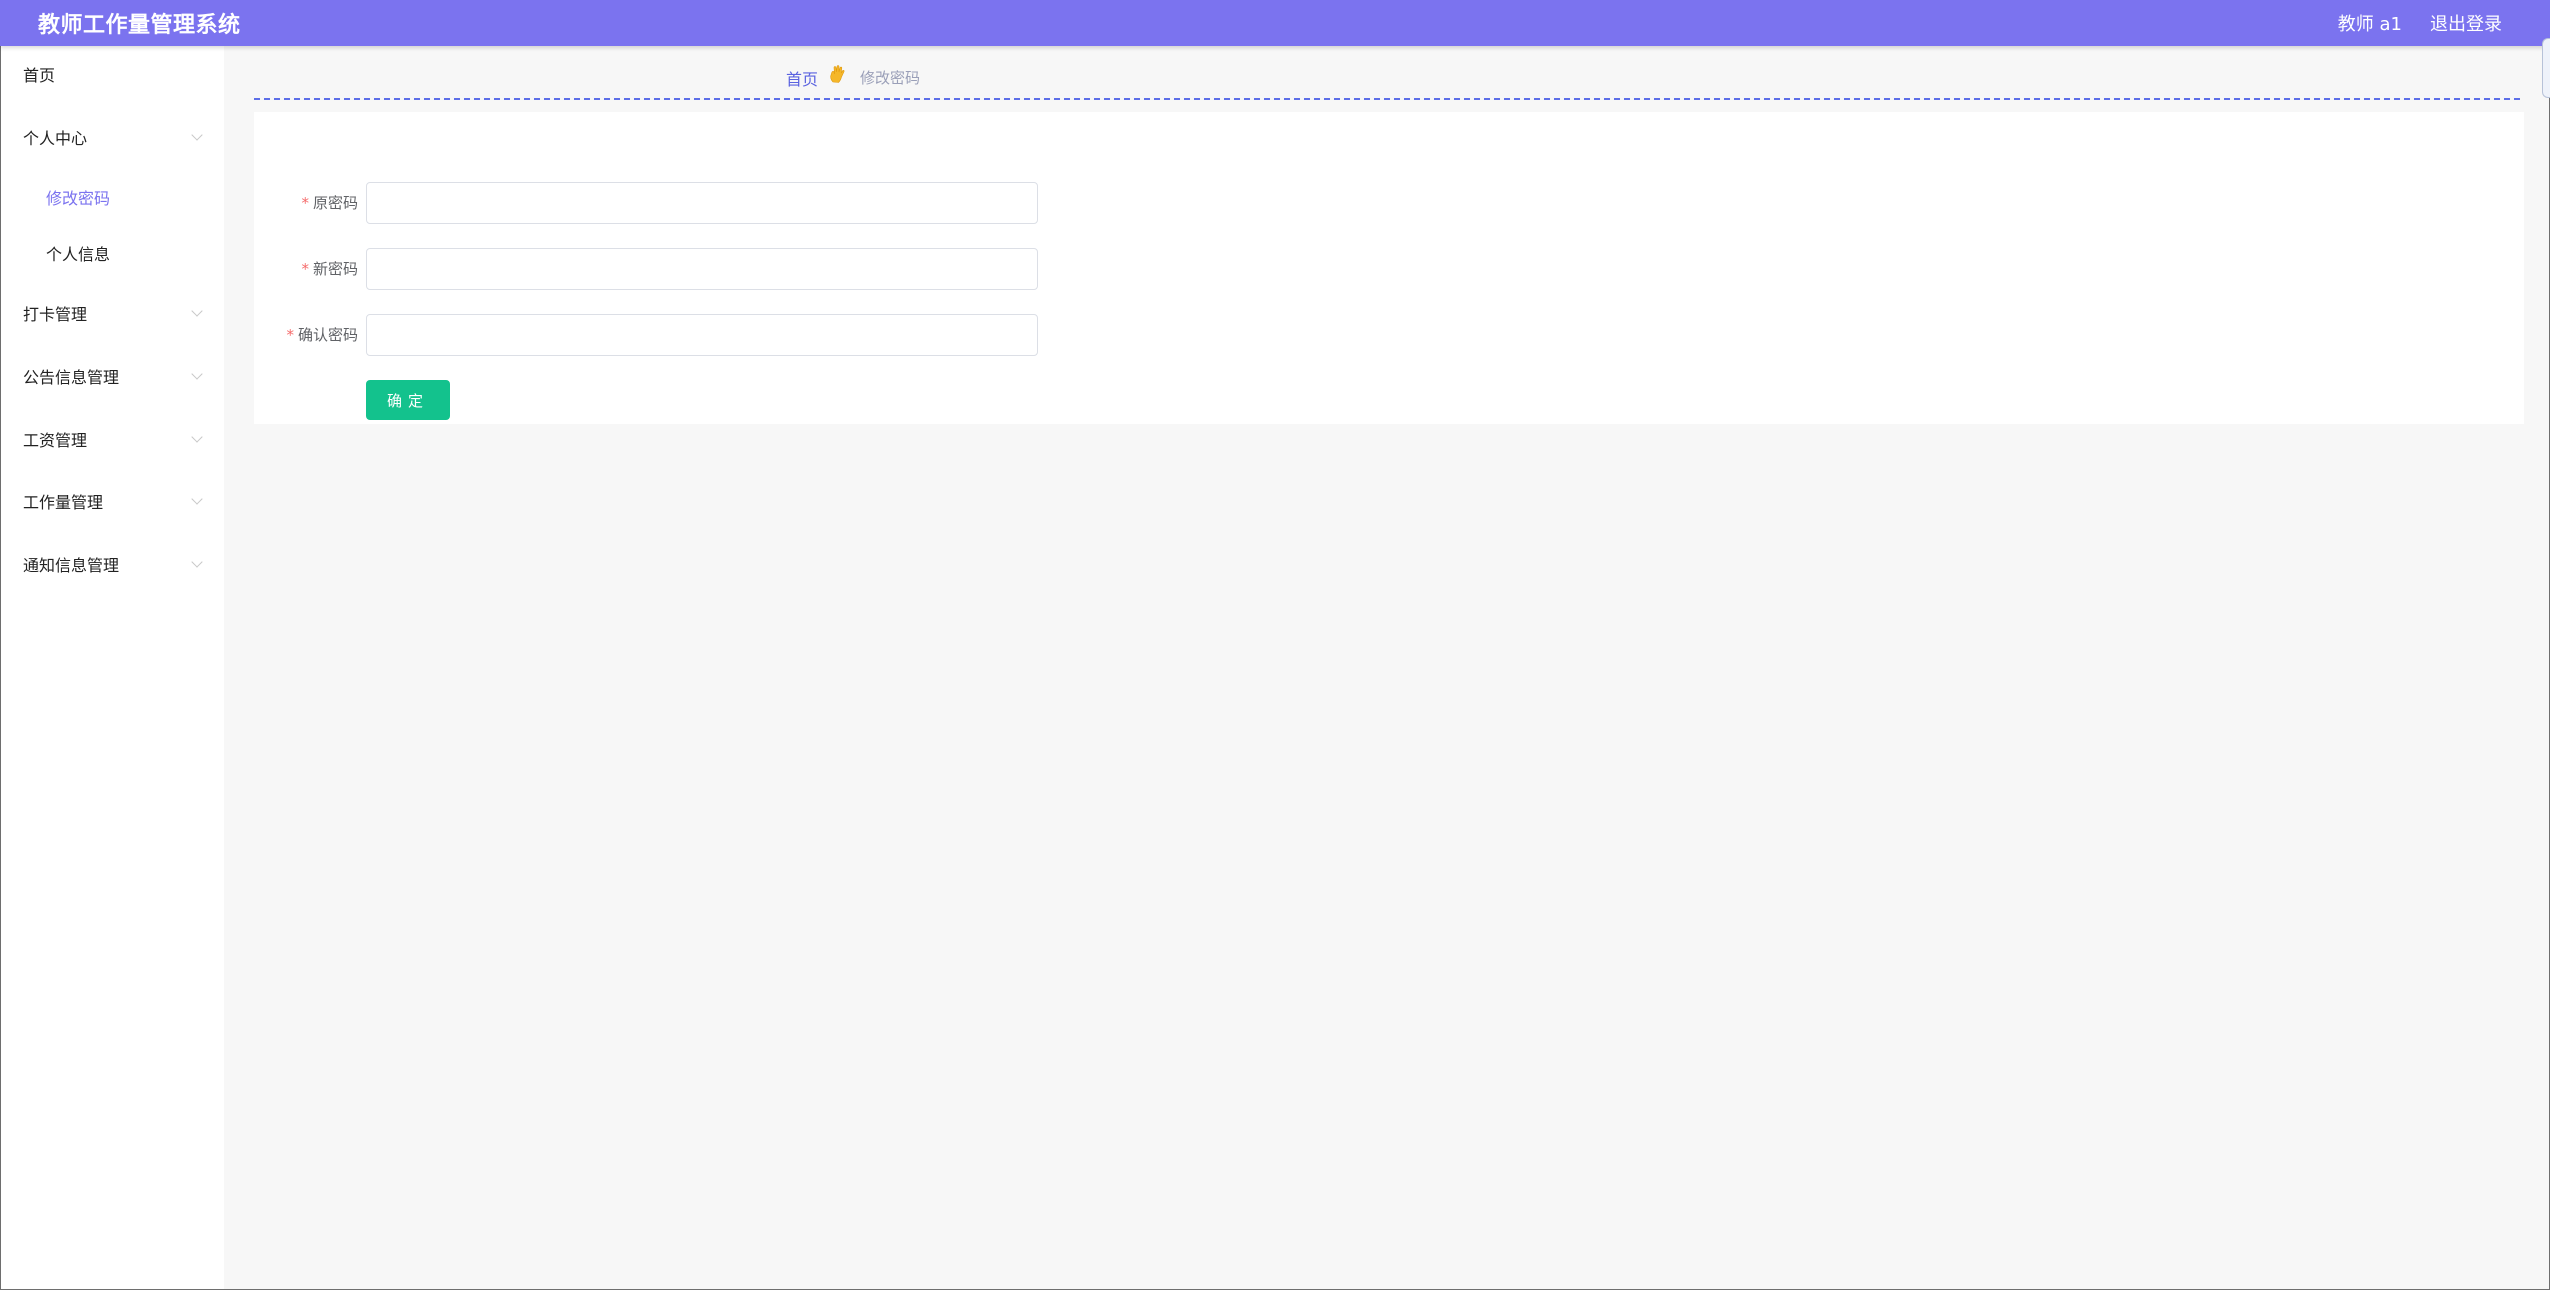 The width and height of the screenshot is (2550, 1290). What do you see at coordinates (335, 269) in the screenshot?
I see `field-label-text: 新密码` at bounding box center [335, 269].